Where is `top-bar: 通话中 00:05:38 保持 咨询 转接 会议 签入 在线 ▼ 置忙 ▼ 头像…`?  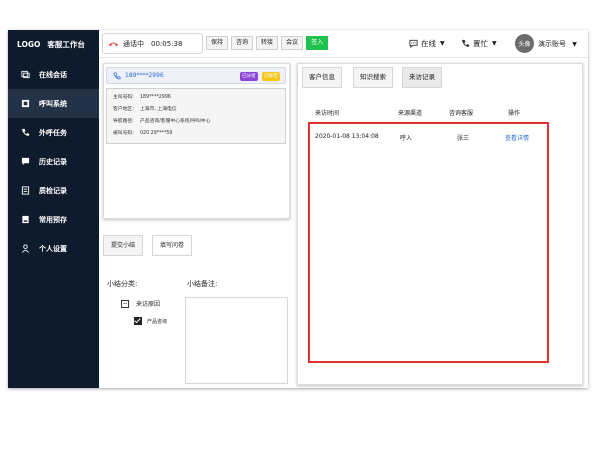 top-bar: 通话中 00:05:38 保持 咨询 转接 会议 签入 在线 ▼ 置忙 ▼ 头像… is located at coordinates (343, 44).